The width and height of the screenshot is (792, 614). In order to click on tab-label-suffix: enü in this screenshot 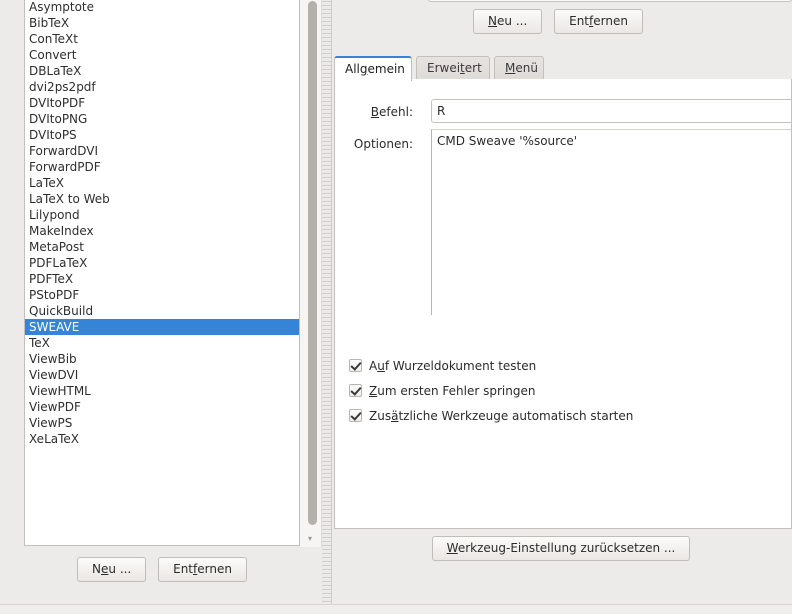, I will do `click(526, 68)`.